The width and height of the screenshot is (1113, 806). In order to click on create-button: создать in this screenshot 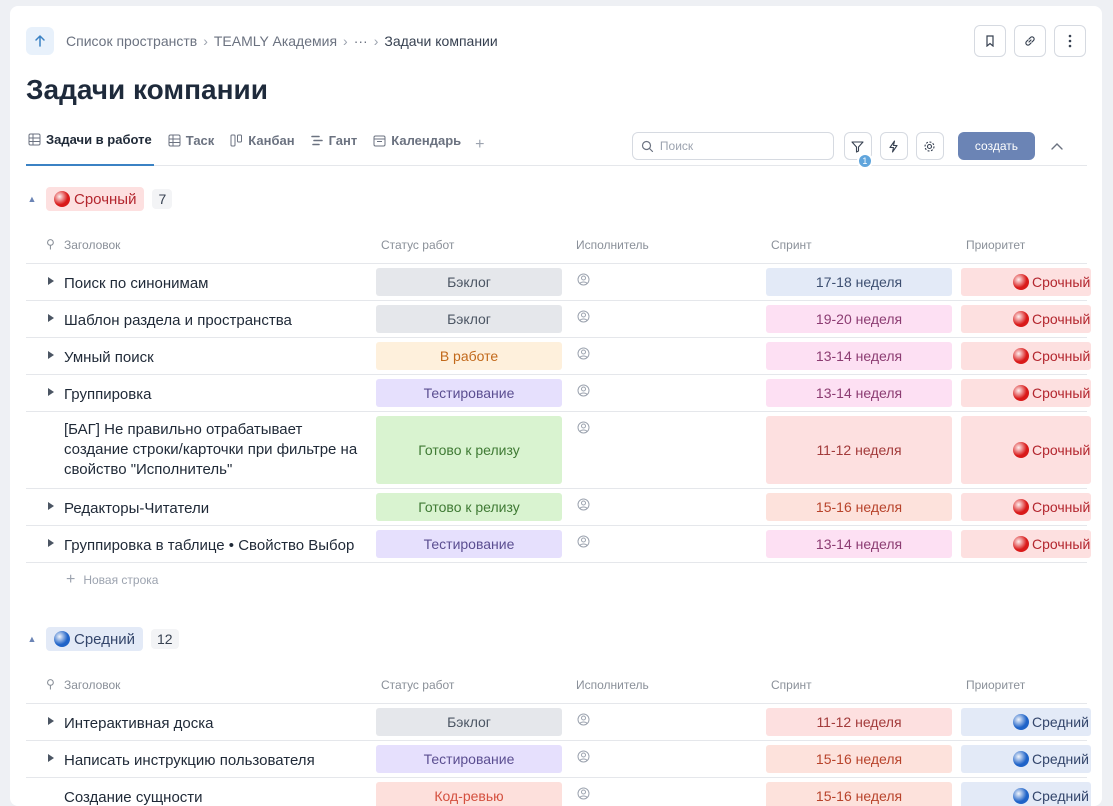, I will do `click(996, 146)`.